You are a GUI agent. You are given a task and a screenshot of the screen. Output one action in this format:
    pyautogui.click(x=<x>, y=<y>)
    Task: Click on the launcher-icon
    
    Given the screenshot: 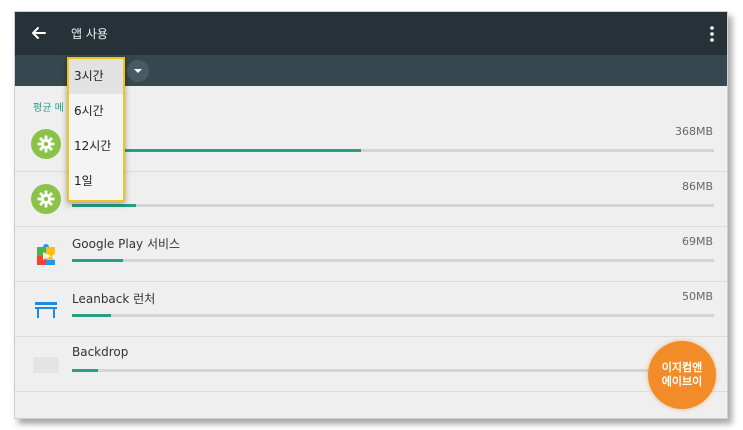 What is the action you would take?
    pyautogui.click(x=46, y=309)
    